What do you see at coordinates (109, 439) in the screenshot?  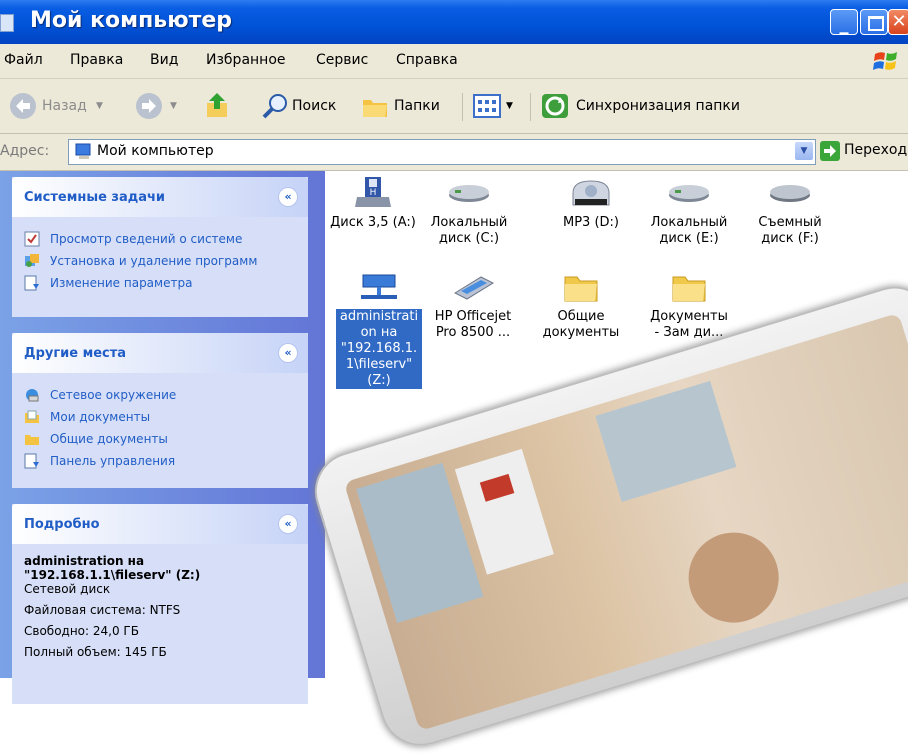 I see `place-label: Общие документы` at bounding box center [109, 439].